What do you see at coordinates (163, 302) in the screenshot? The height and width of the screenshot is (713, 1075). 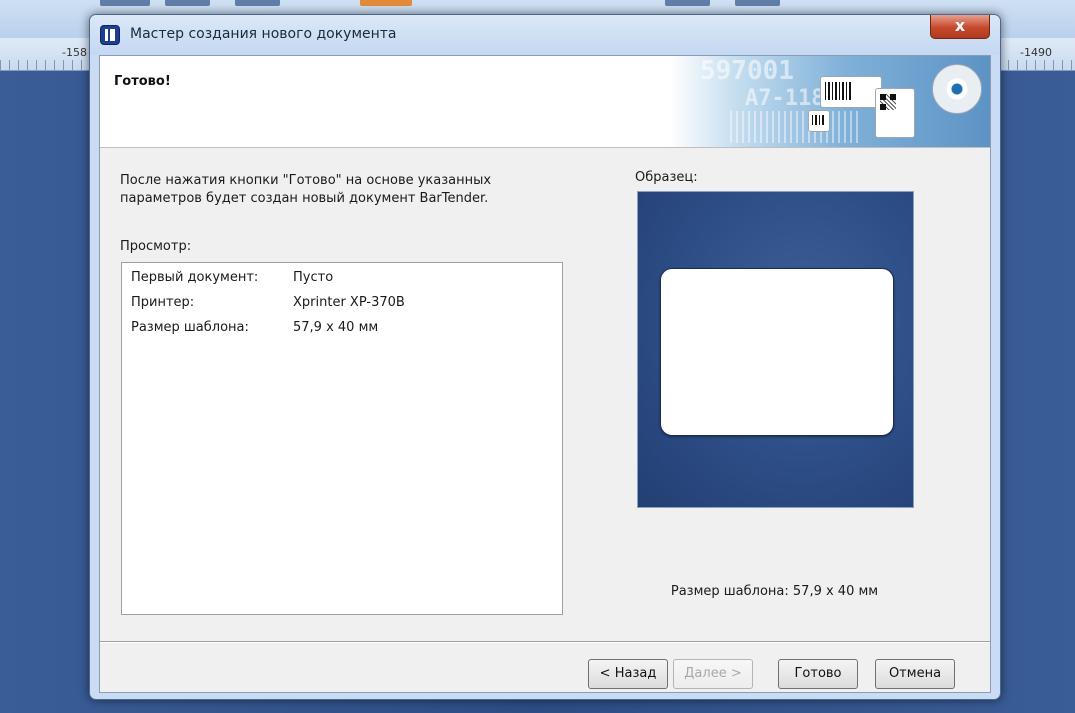 I see `preview-row-key: Принтер:` at bounding box center [163, 302].